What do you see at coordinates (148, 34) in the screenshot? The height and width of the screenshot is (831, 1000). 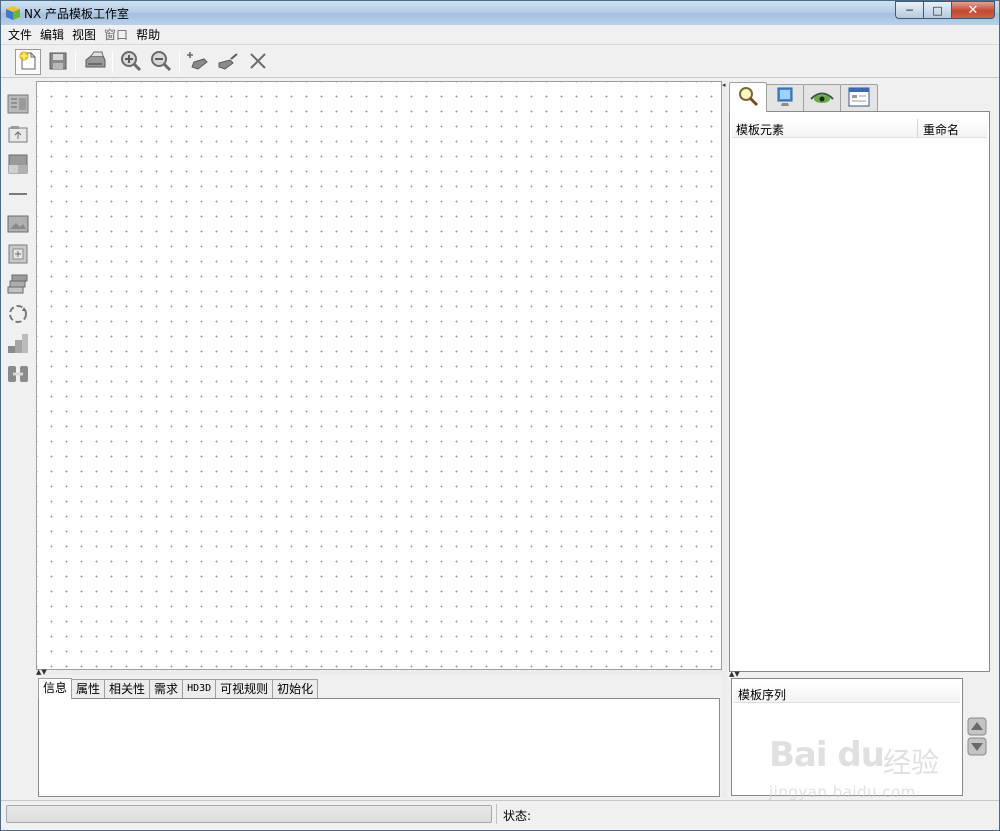 I see `menu-help: 帮助` at bounding box center [148, 34].